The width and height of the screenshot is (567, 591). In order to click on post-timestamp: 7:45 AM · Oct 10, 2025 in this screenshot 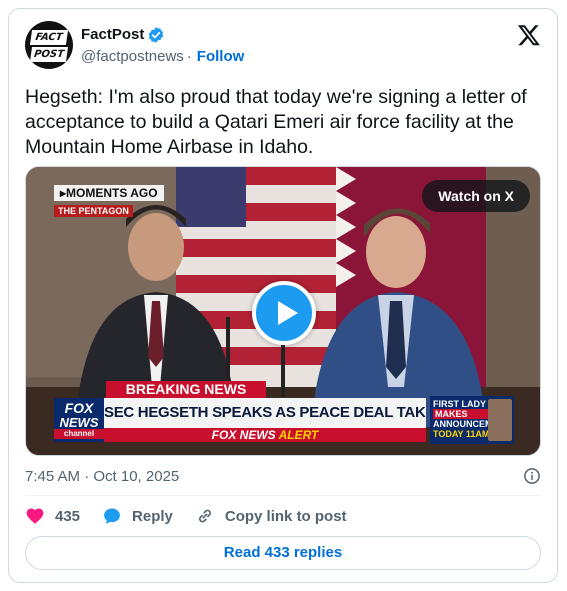, I will do `click(102, 477)`.